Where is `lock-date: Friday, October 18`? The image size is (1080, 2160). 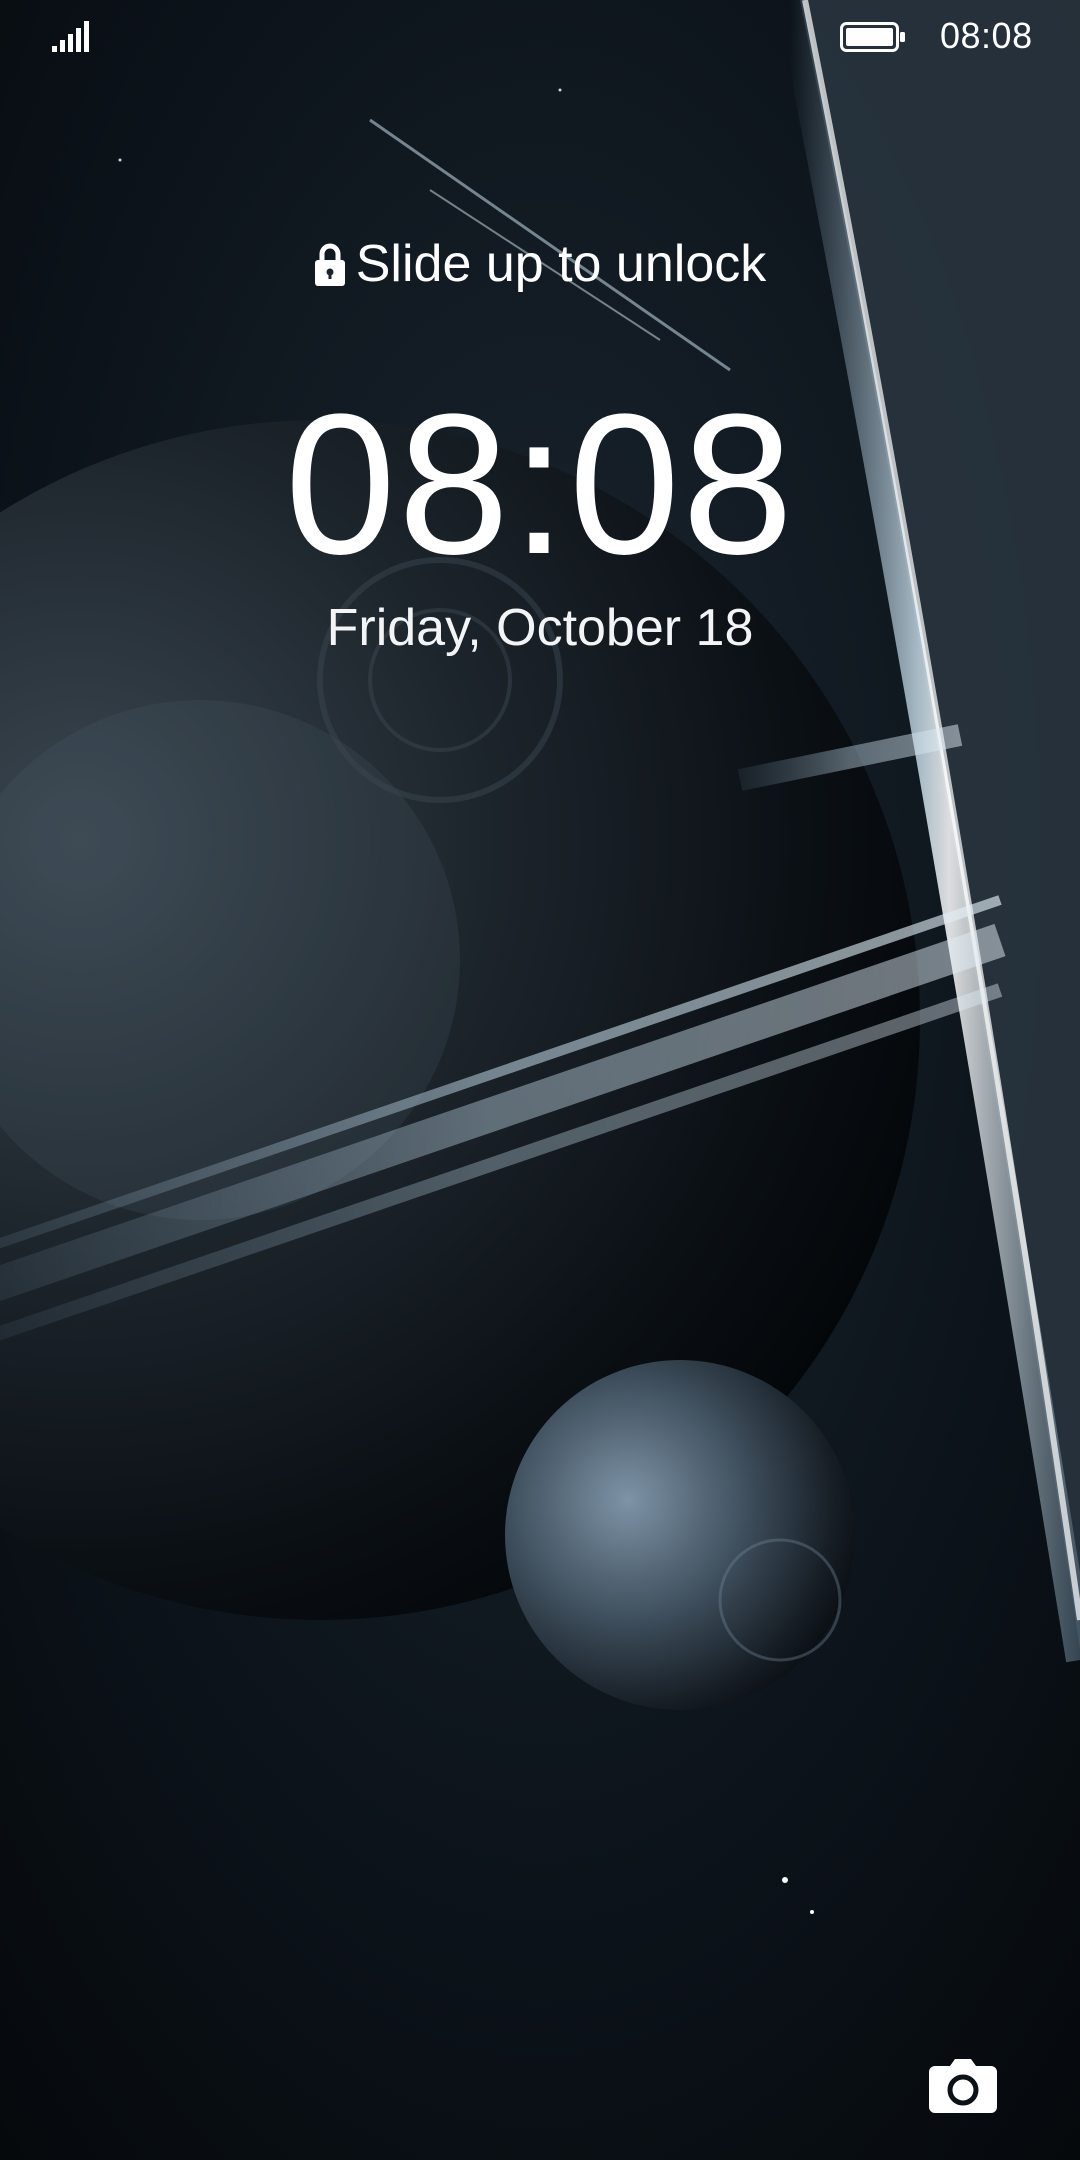
lock-date: Friday, October 18 is located at coordinates (540, 628).